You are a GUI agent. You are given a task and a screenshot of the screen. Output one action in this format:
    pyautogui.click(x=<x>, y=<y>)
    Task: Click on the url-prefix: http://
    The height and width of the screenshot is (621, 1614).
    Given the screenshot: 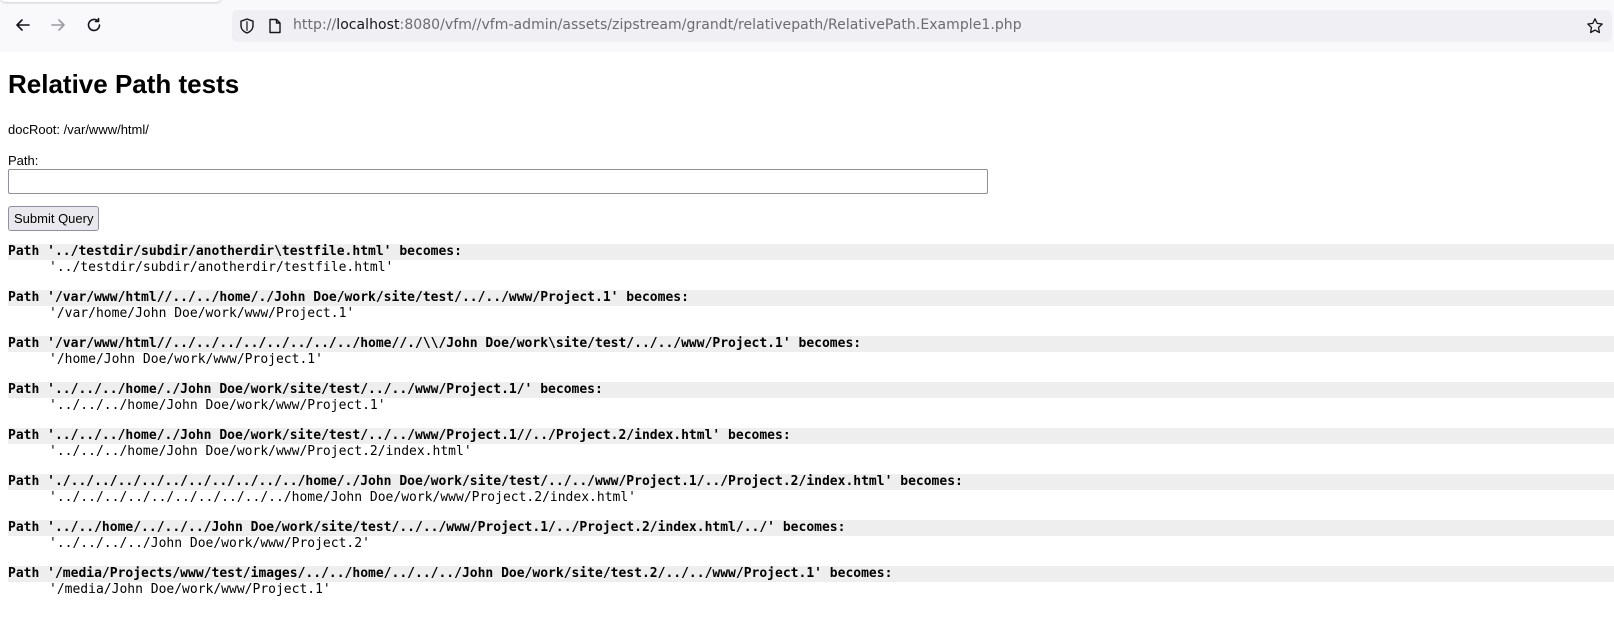 What is the action you would take?
    pyautogui.click(x=315, y=25)
    